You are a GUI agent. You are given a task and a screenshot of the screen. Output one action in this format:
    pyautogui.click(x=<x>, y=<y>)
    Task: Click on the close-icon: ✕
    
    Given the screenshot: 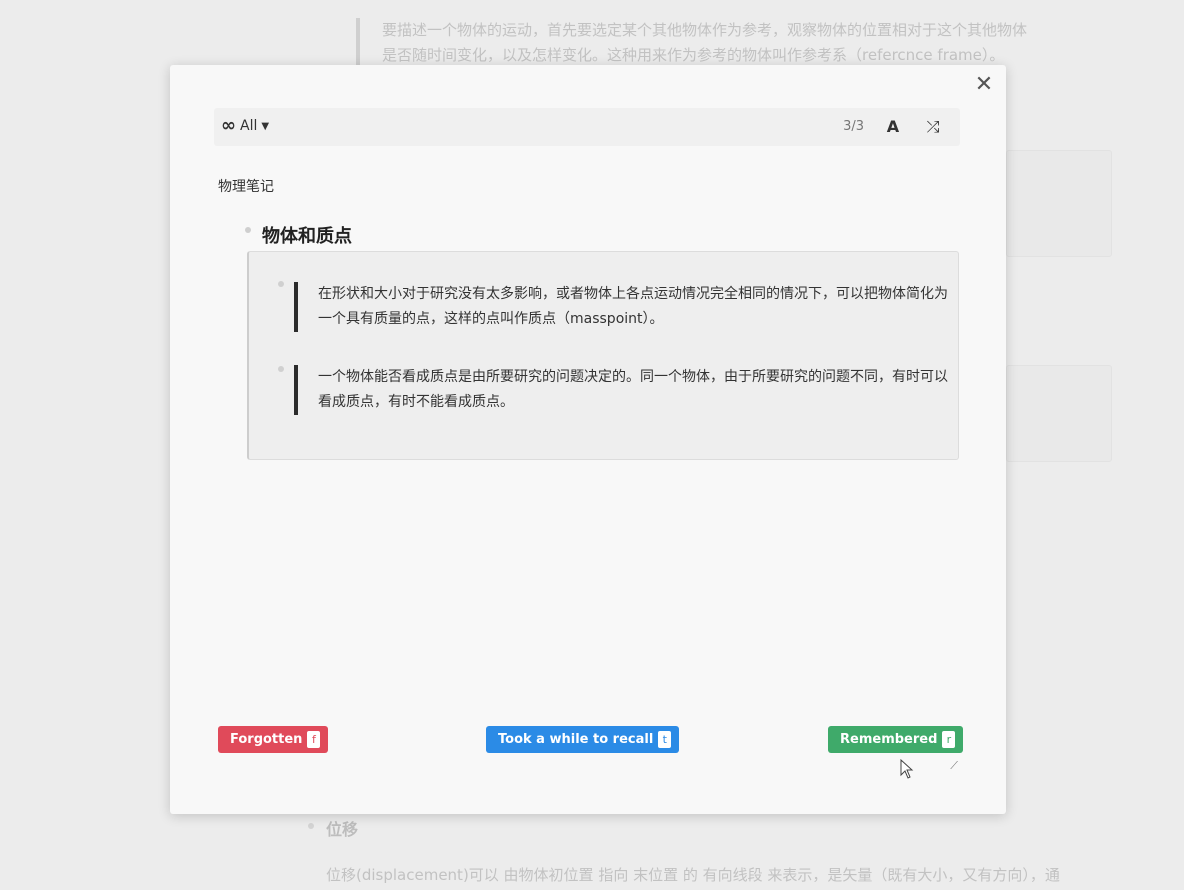 What is the action you would take?
    pyautogui.click(x=984, y=85)
    